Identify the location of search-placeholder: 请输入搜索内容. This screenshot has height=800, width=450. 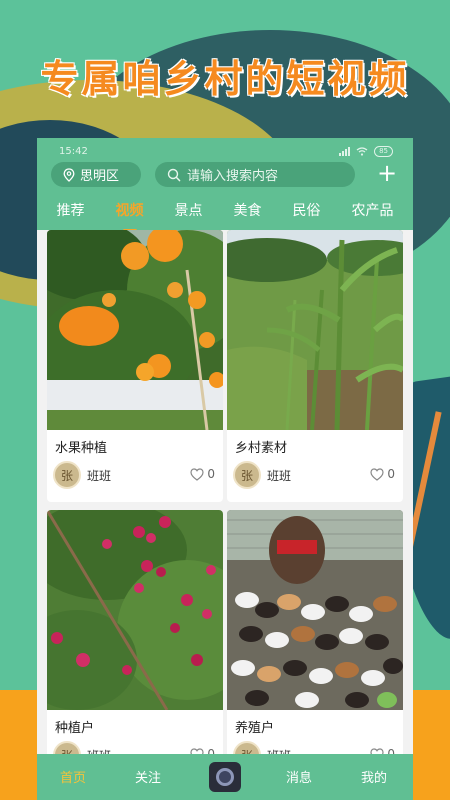
(233, 176).